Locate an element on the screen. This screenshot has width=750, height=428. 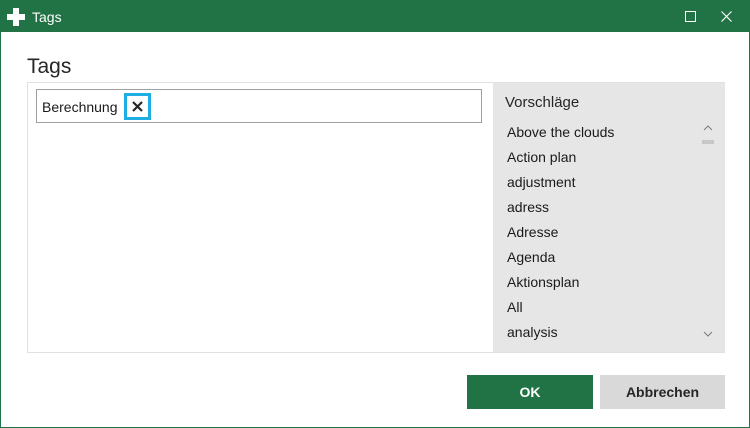
suggestion-item: analysis is located at coordinates (602, 334).